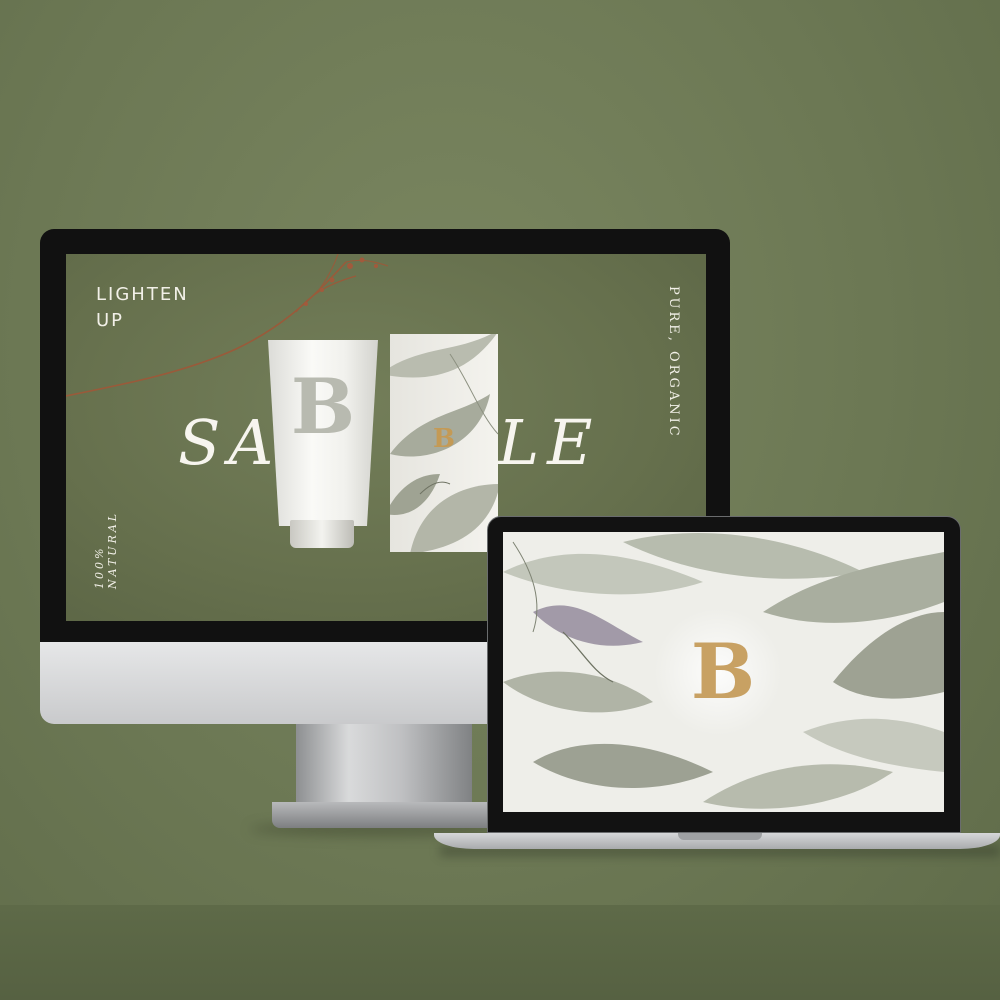 Image resolution: width=1000 pixels, height=1000 pixels. Describe the element at coordinates (500, 952) in the screenshot. I see `floor-surface` at that location.